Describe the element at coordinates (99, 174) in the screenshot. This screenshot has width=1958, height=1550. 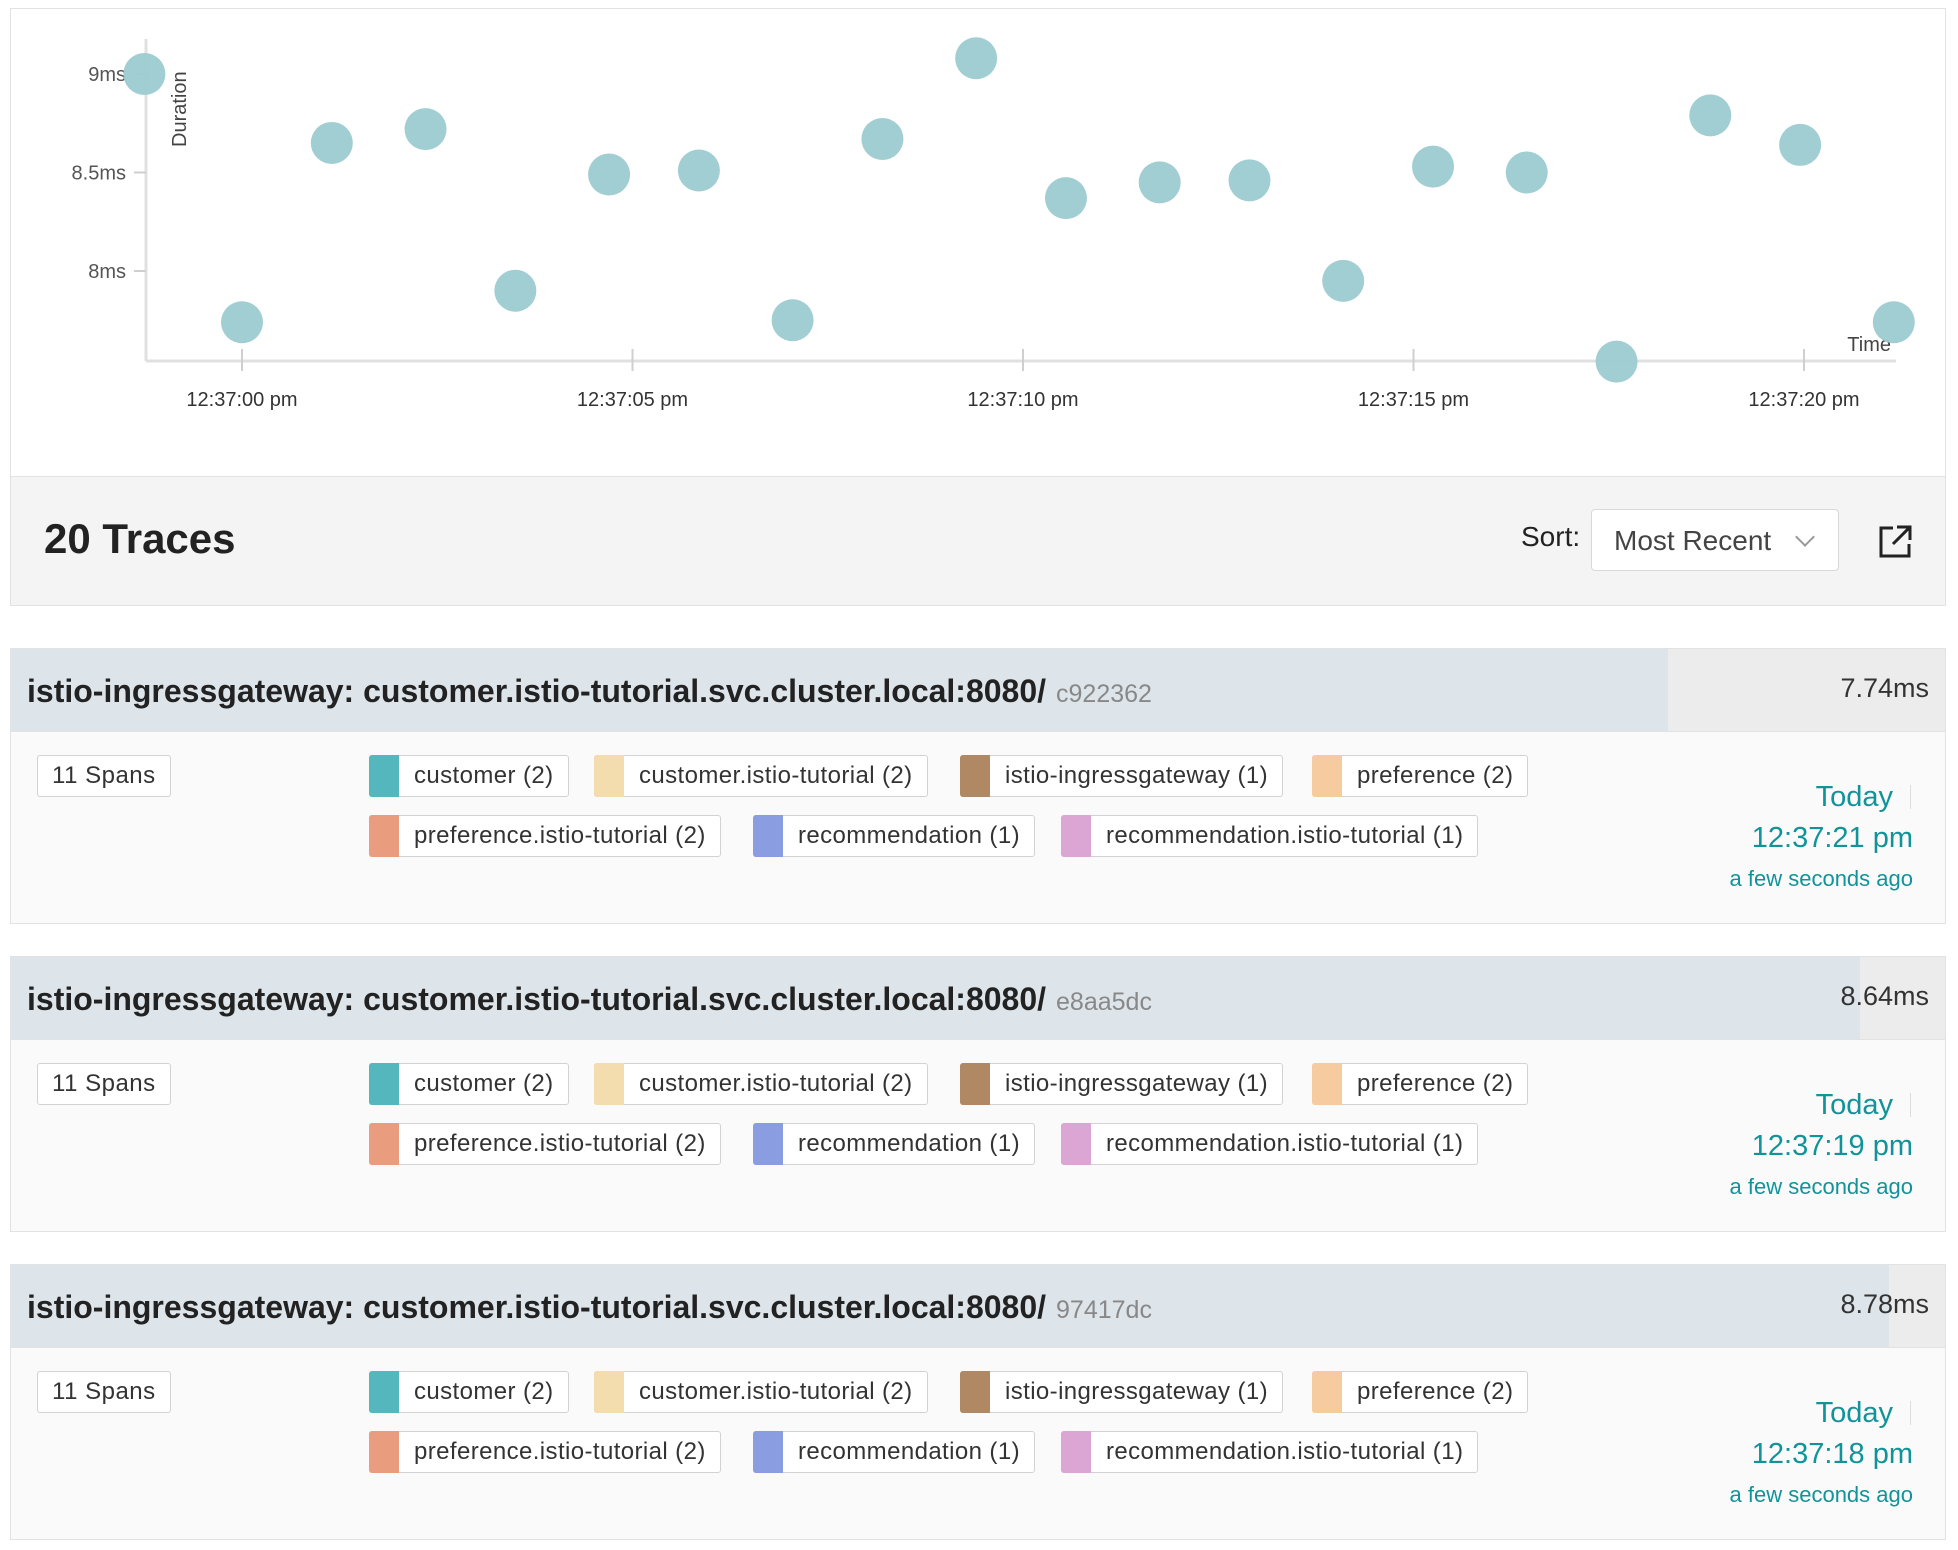
I see `y-tick-label: 8.5ms` at that location.